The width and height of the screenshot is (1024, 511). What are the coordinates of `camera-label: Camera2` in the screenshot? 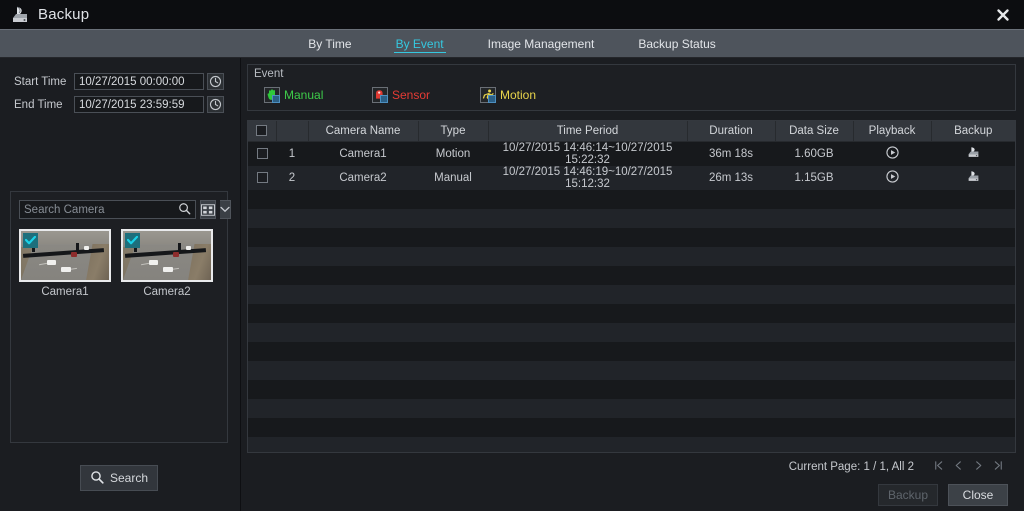 It's located at (167, 292).